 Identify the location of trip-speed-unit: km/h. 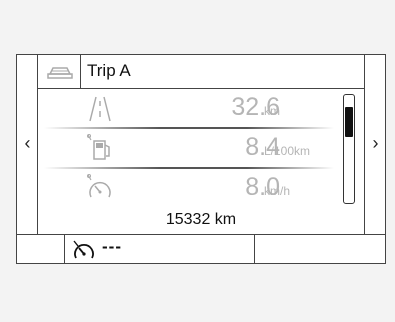
(277, 191).